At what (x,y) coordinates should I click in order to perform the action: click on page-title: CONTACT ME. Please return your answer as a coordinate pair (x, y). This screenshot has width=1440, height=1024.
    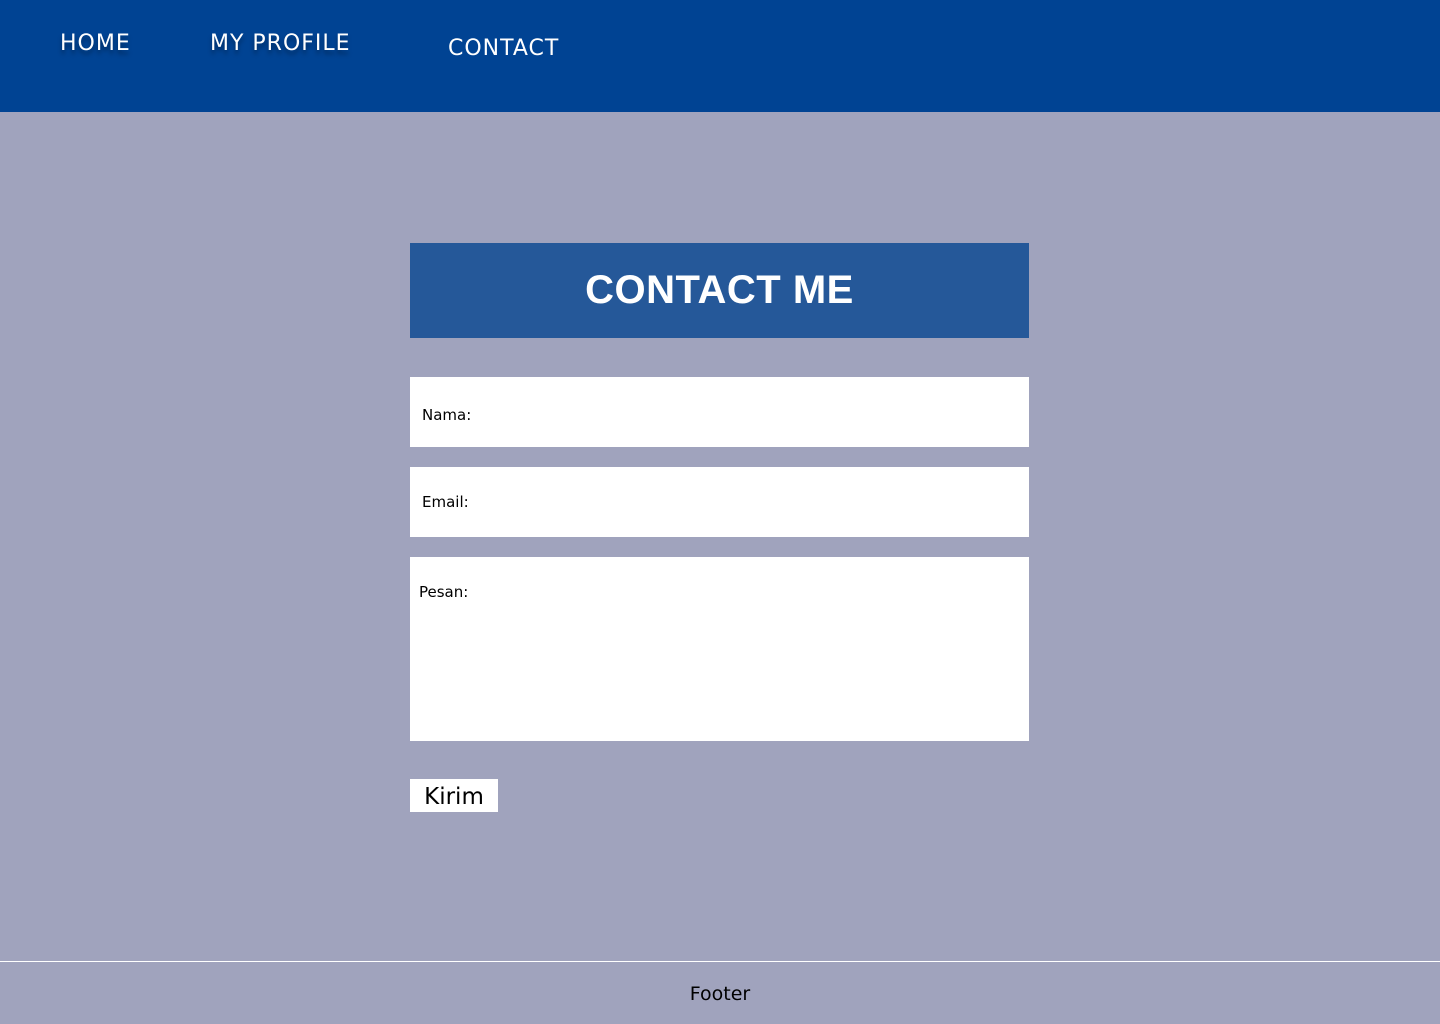
    Looking at the image, I should click on (719, 290).